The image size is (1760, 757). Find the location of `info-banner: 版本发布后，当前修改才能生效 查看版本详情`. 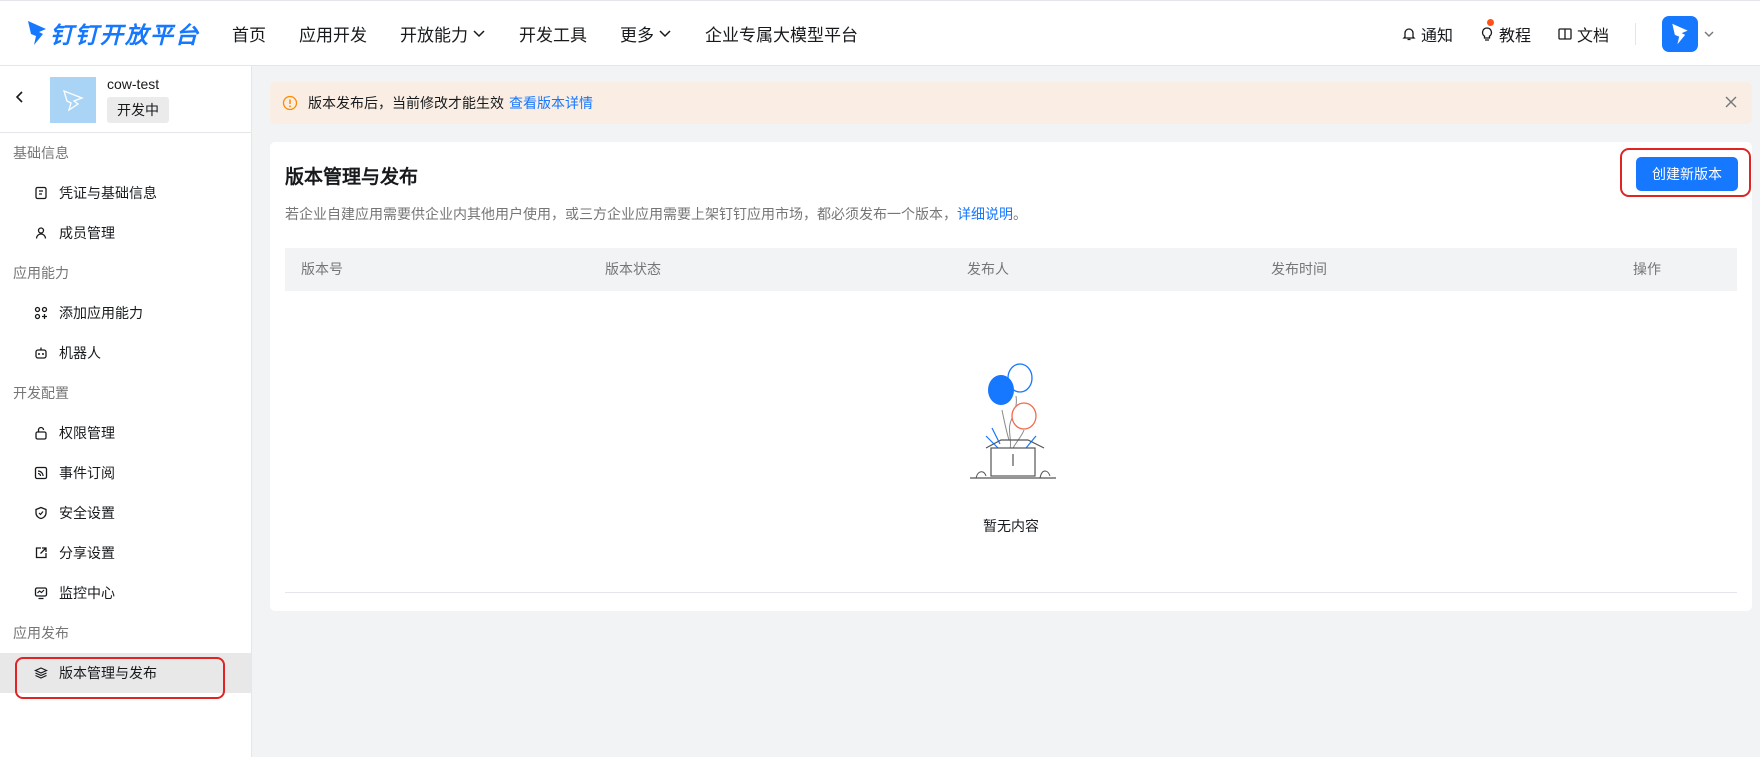

info-banner: 版本发布后，当前修改才能生效 查看版本详情 is located at coordinates (1011, 103).